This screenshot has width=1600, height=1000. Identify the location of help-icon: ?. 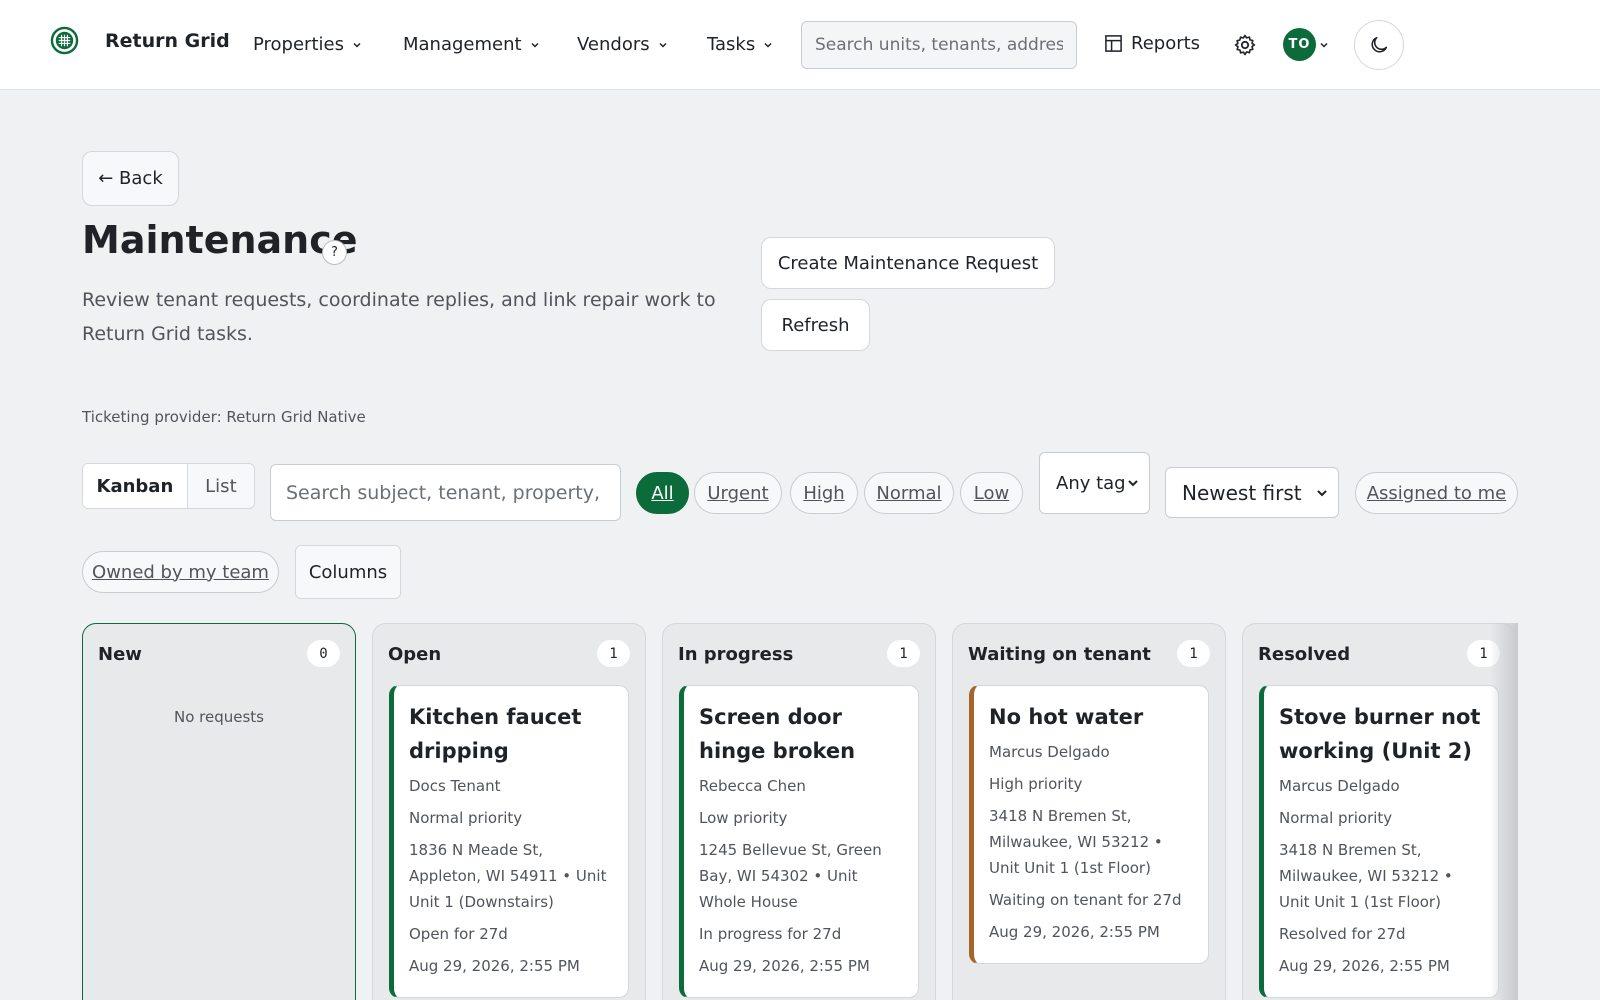
(334, 252).